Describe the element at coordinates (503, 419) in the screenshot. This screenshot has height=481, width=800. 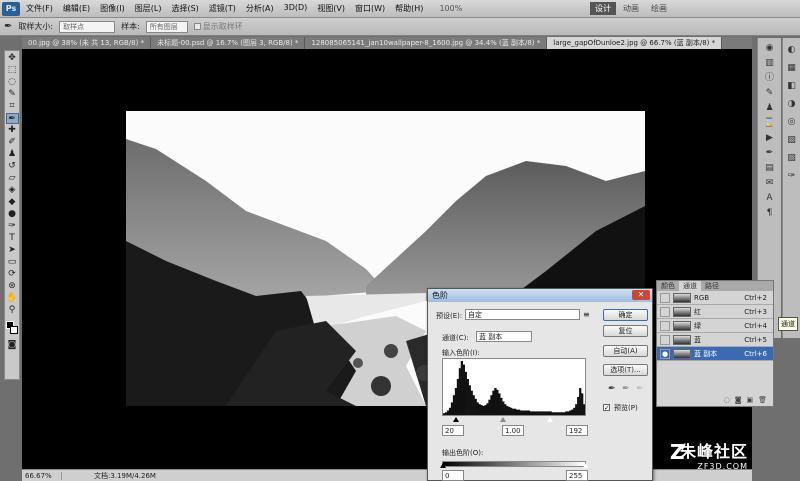
I see `input-gamma-slider` at that location.